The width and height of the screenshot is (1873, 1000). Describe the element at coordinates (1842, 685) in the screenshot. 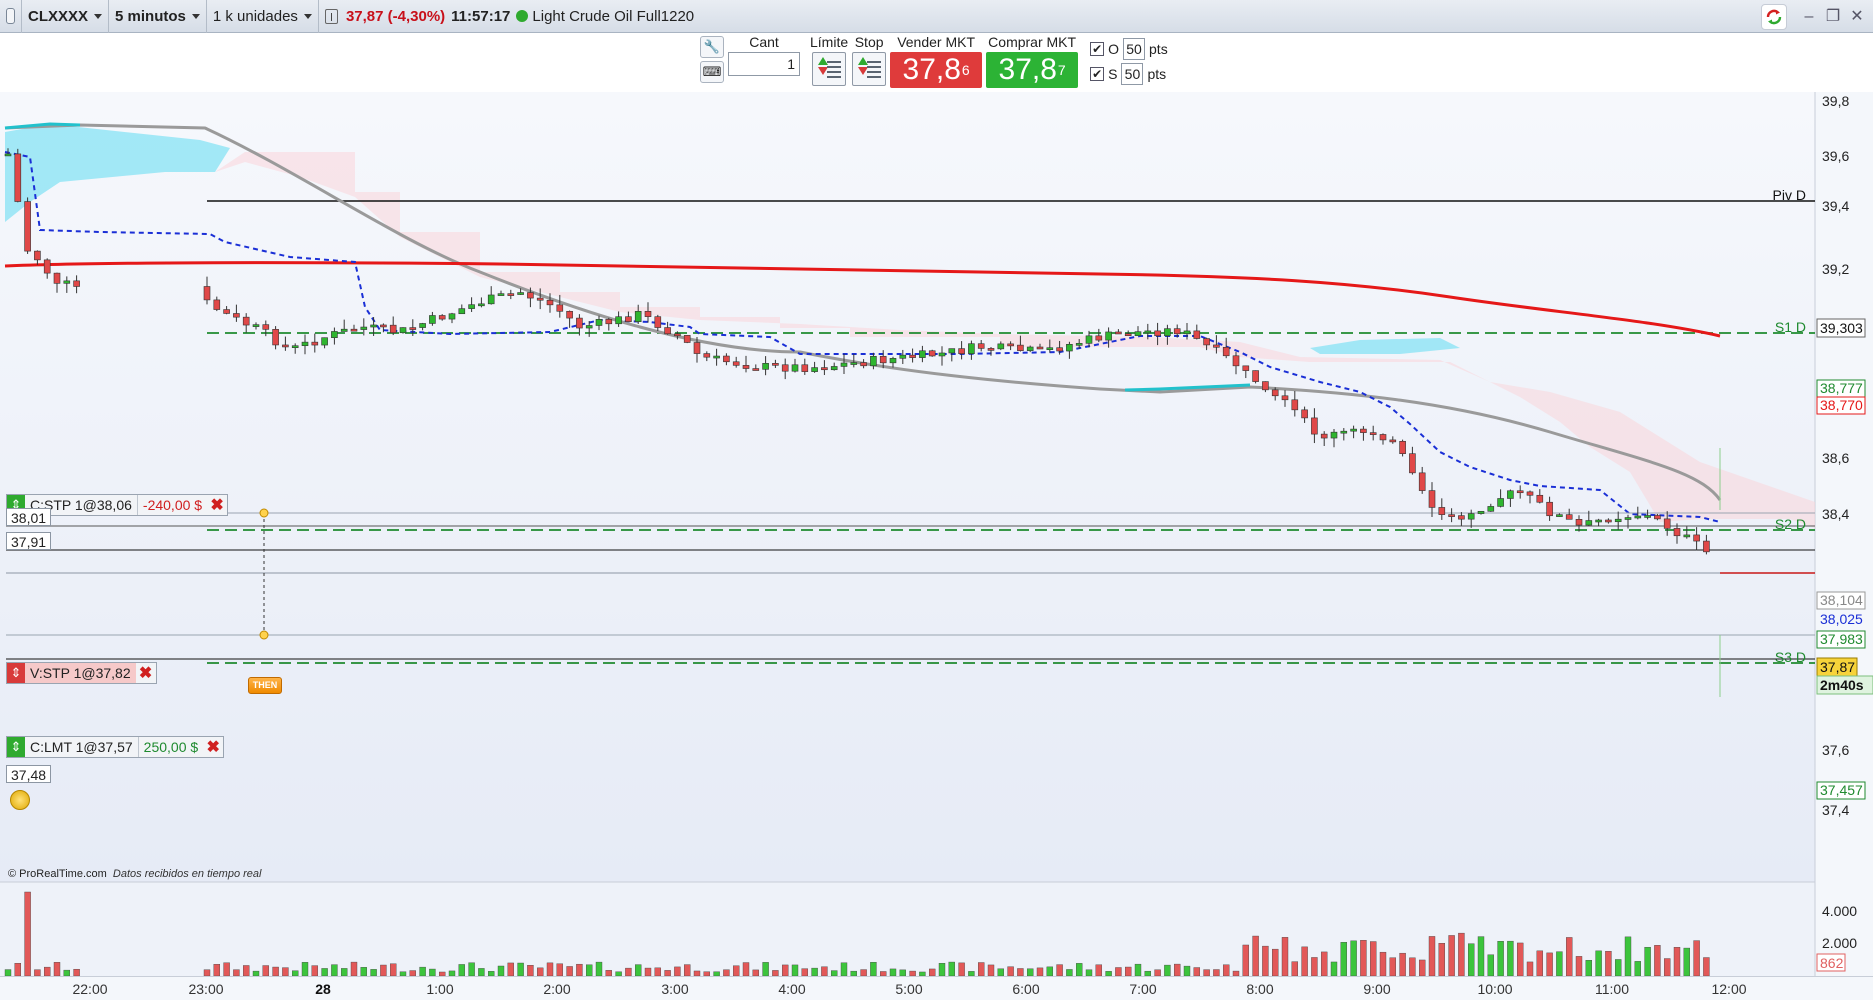

I see `bar-countdown: 2m40s` at that location.